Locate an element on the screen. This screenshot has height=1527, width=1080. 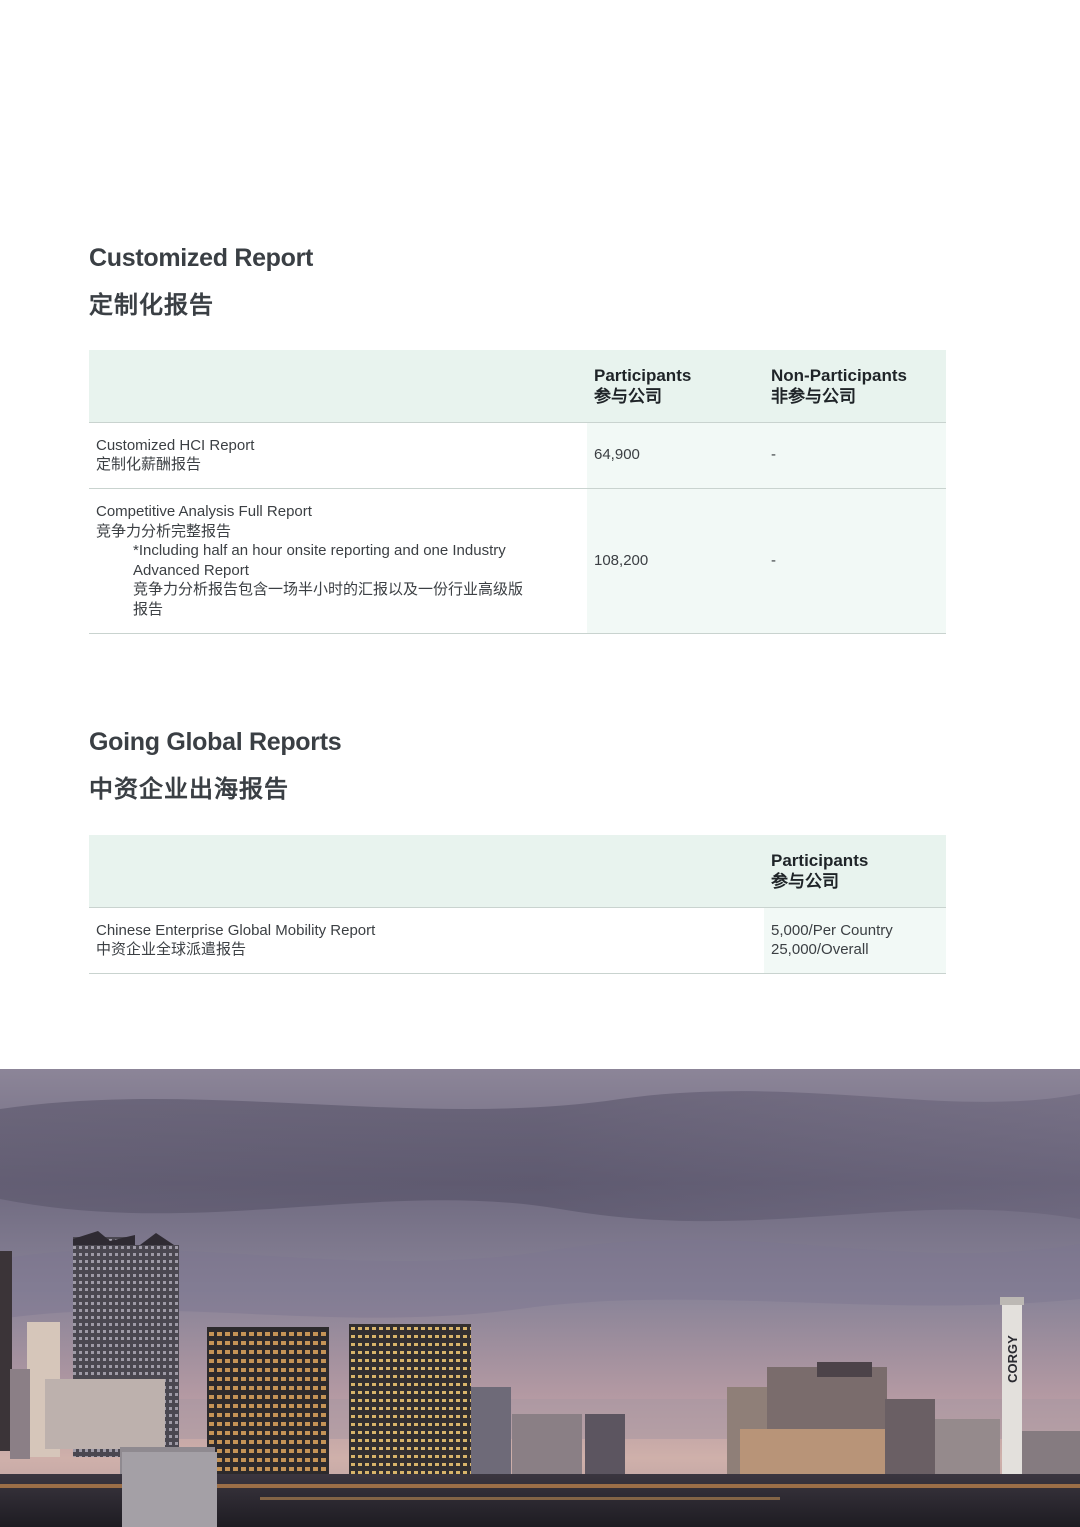
report-name-en: Competitive Analysis Full Report is located at coordinates (204, 511).